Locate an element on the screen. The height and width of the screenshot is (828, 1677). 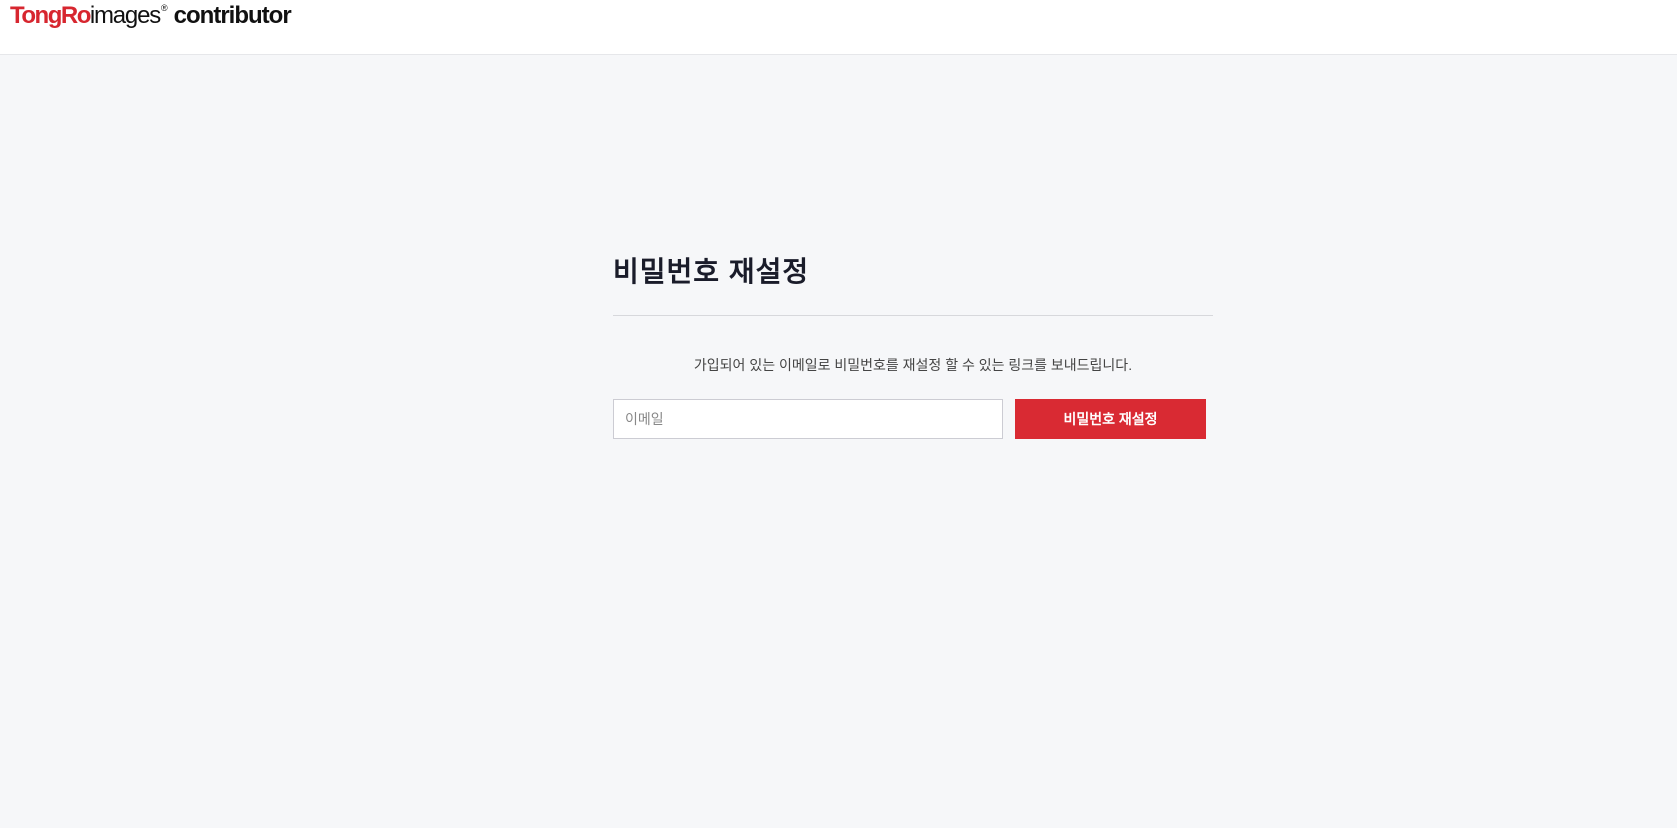
logo-tongro-text: TongRo is located at coordinates (50, 15).